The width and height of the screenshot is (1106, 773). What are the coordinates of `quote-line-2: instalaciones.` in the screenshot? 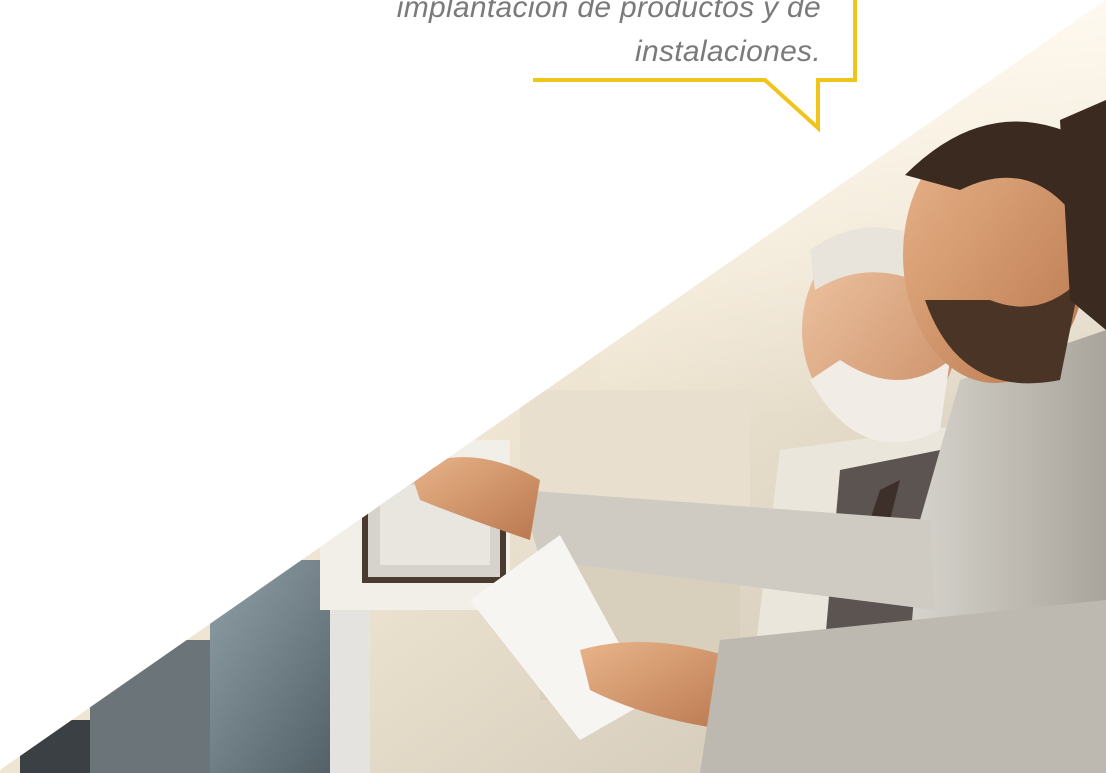 It's located at (728, 51).